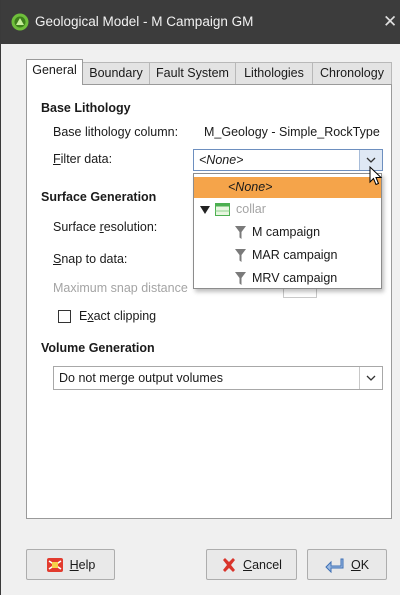 This screenshot has height=595, width=400. Describe the element at coordinates (98, 348) in the screenshot. I see `volume-generation-heading: Volume Generation` at that location.